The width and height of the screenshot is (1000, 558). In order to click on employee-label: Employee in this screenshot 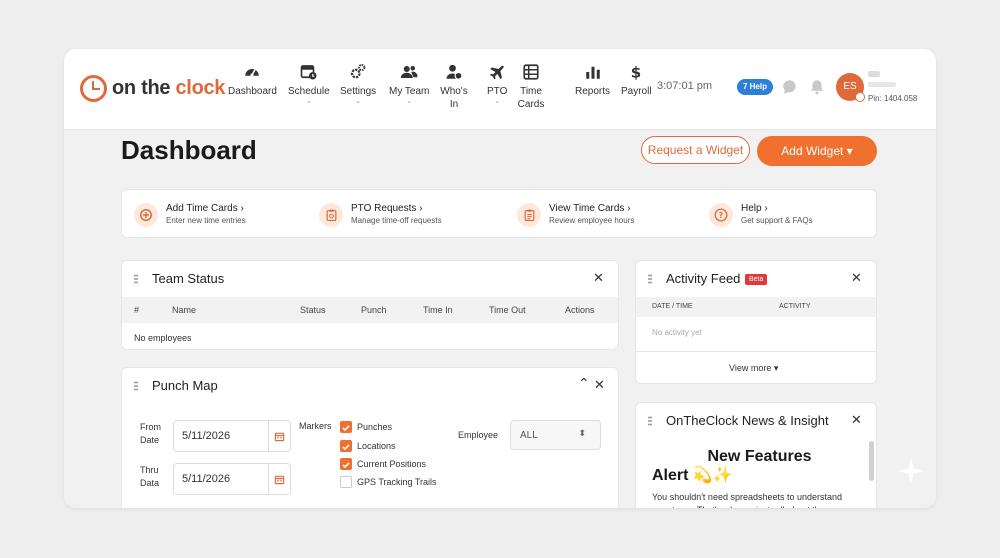, I will do `click(478, 435)`.